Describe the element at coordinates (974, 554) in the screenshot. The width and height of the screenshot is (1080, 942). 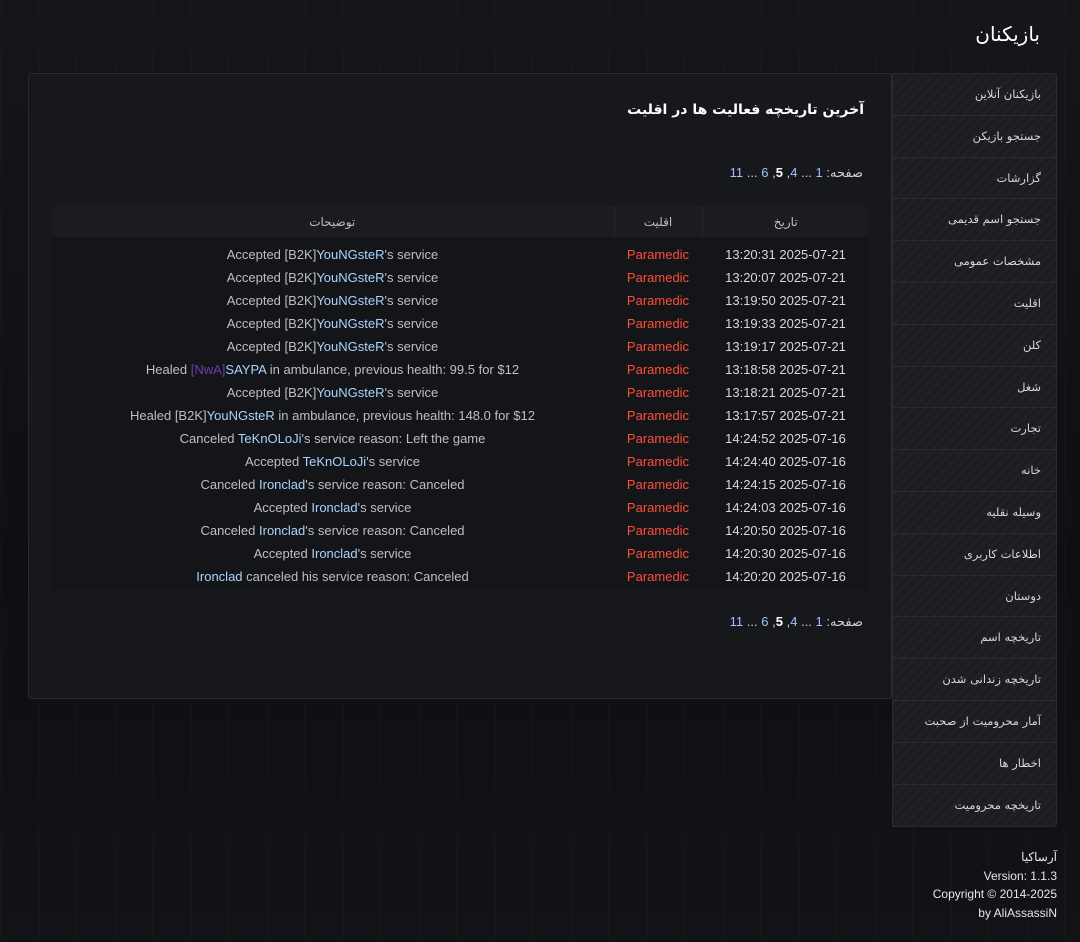
I see `sidebar-item-11: اطلاعات کاربری` at that location.